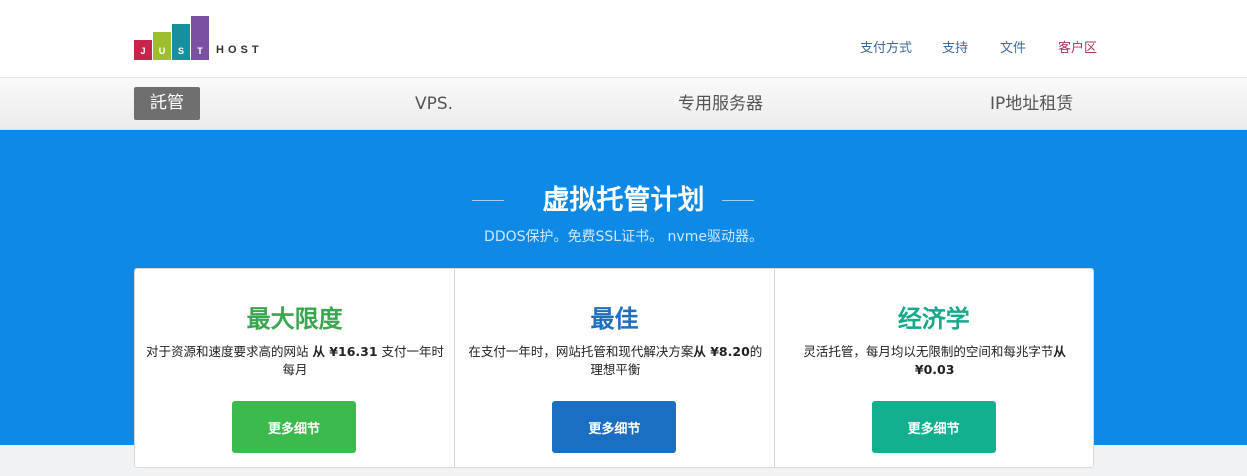  I want to click on justhost-logo: J U S T HOST, so click(209, 38).